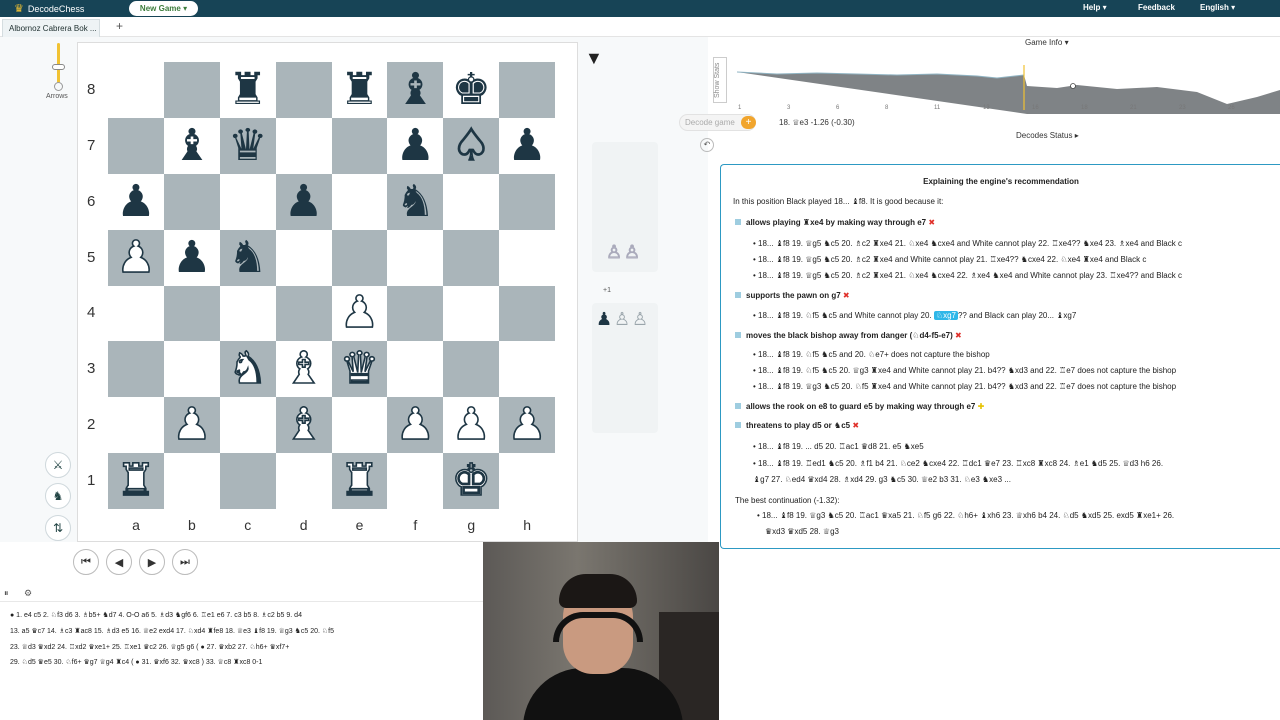 This screenshot has width=1280, height=720. Describe the element at coordinates (797, 425) in the screenshot. I see `reason-5: threatens to play d5 or ♞c5 ✖` at that location.